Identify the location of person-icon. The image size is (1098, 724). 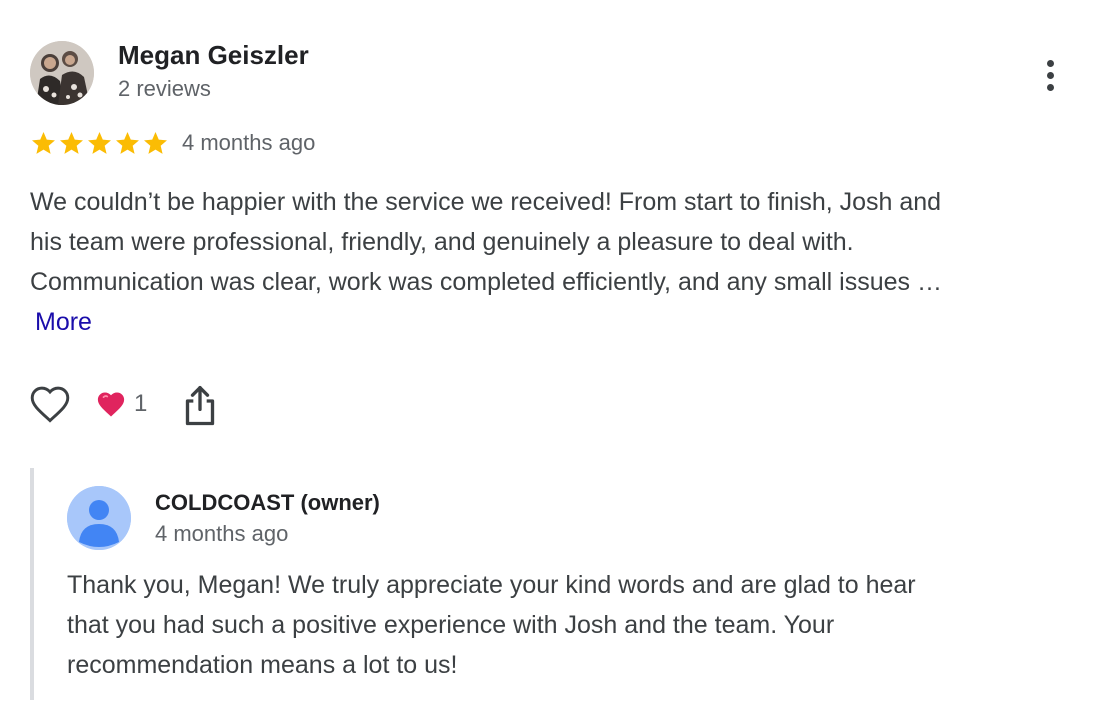
(99, 518).